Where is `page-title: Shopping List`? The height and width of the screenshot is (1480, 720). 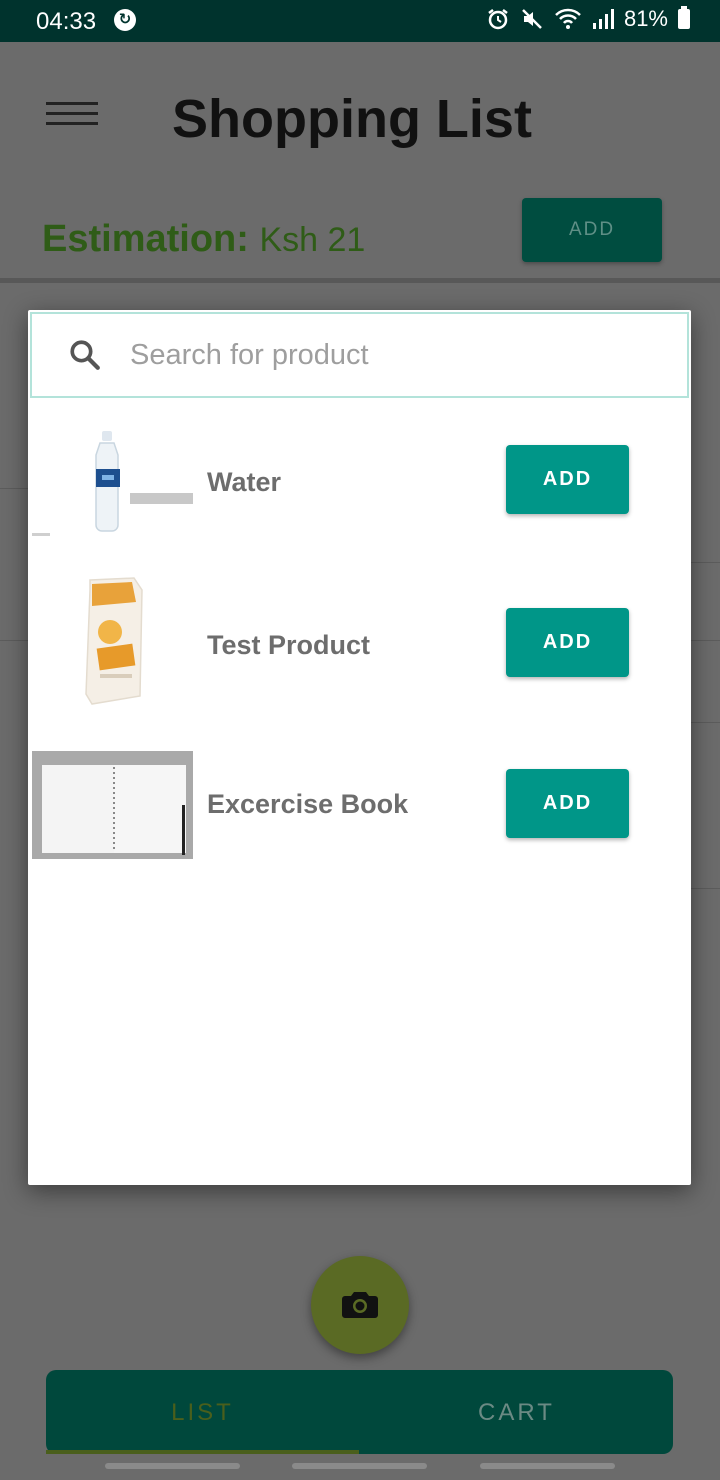 page-title: Shopping List is located at coordinates (352, 119).